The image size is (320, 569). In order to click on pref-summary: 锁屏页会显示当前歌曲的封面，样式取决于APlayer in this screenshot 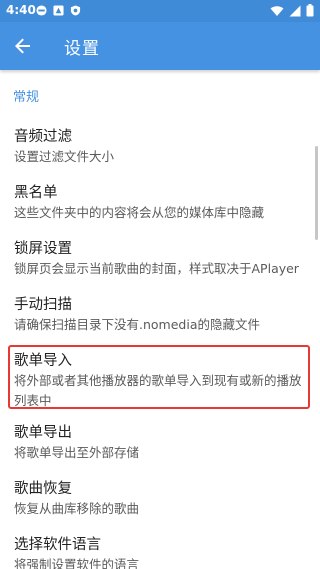, I will do `click(156, 268)`.